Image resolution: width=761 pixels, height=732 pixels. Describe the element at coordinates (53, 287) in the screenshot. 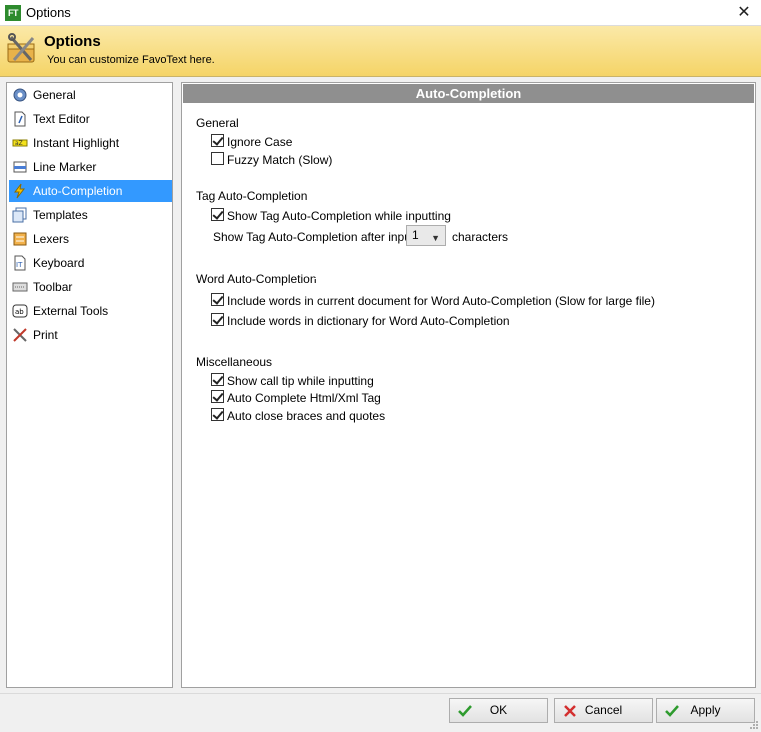

I see `nav-item-label: Toolbar` at that location.